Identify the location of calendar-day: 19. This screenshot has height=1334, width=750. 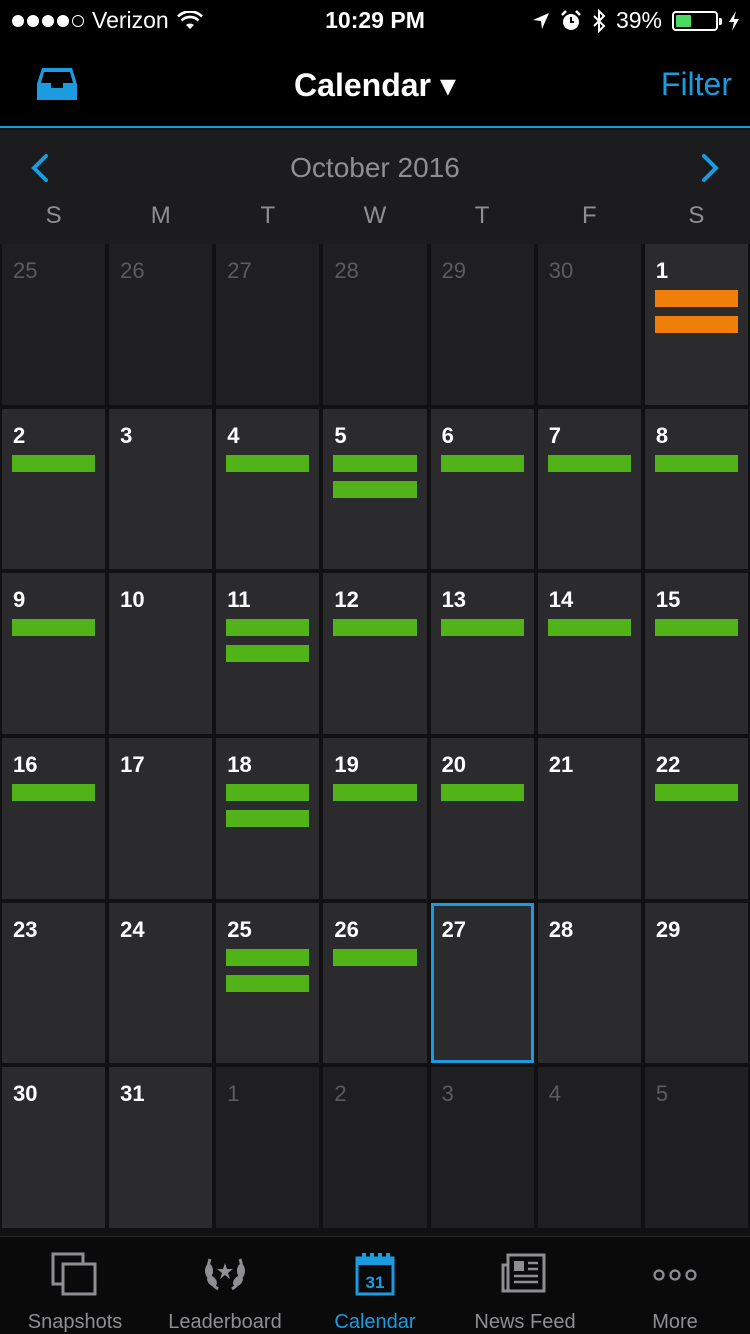
(375, 818).